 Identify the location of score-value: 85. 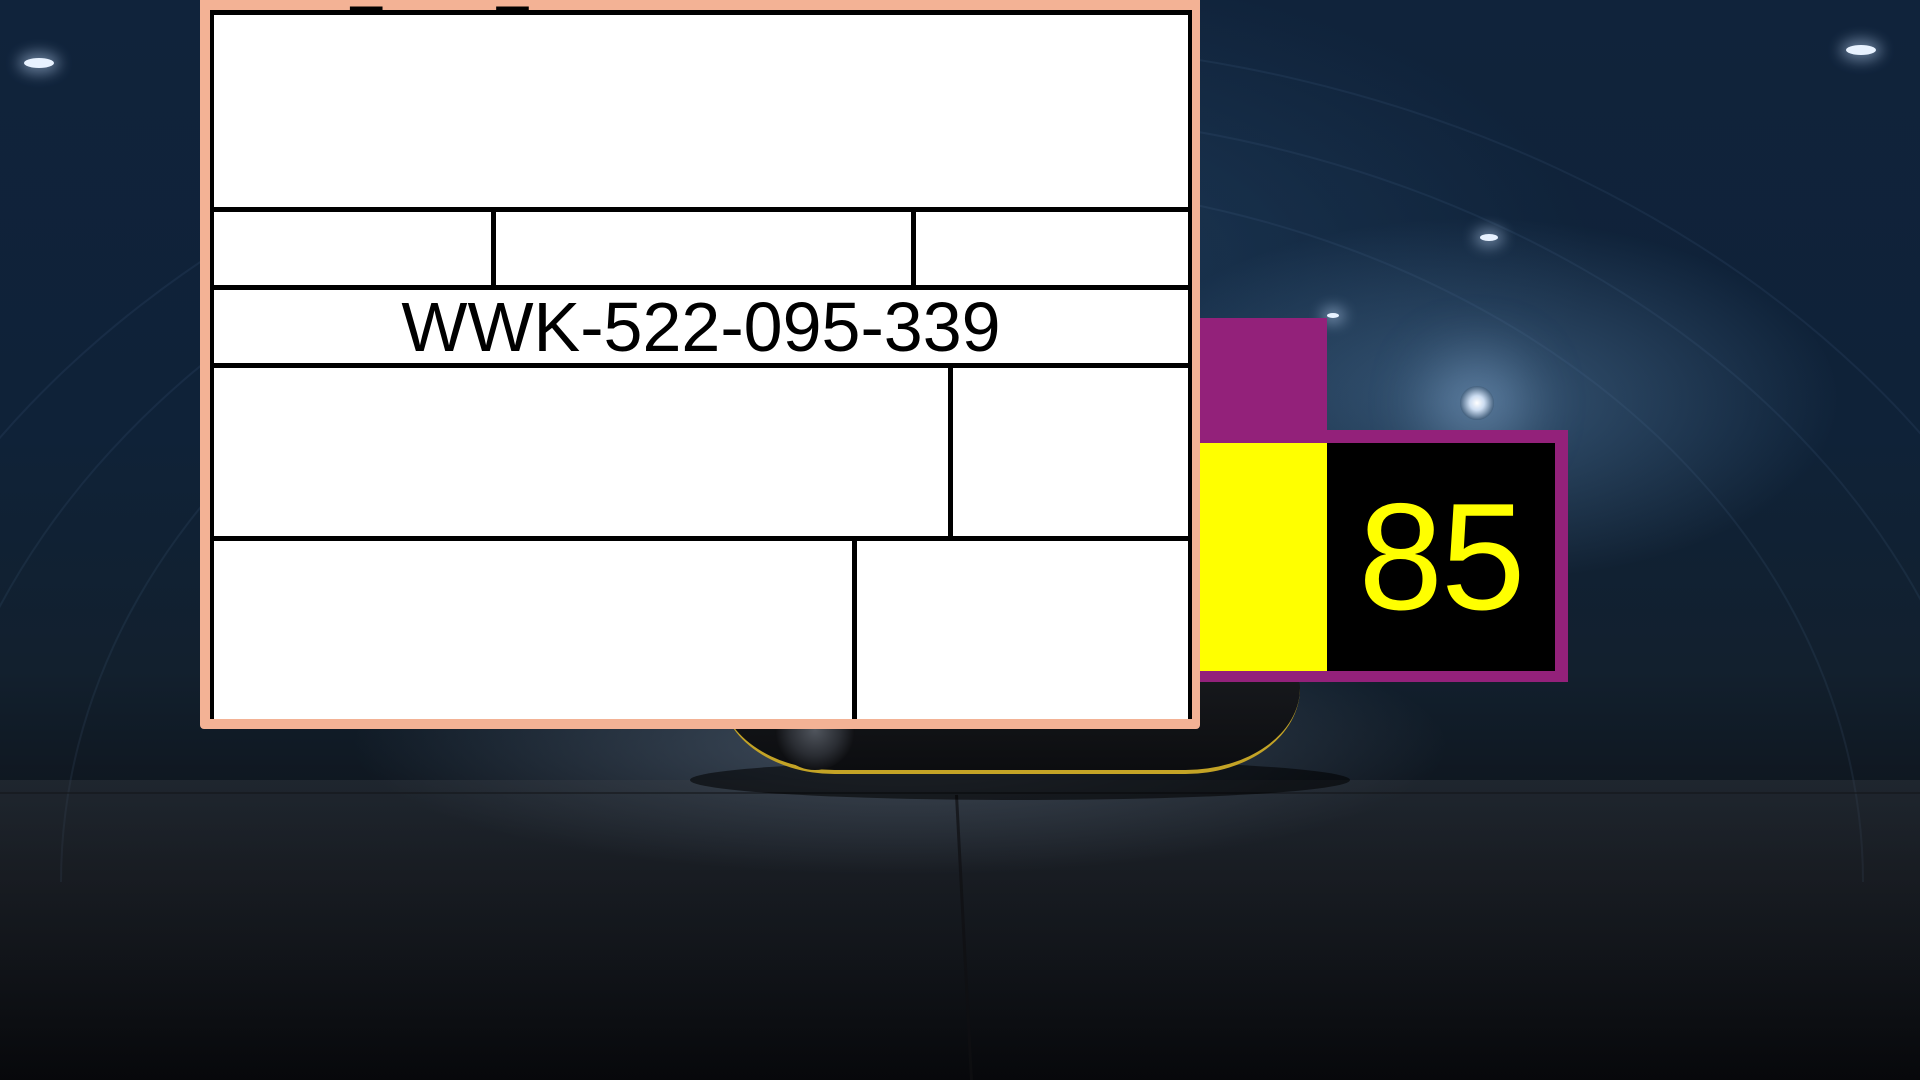
(1441, 557).